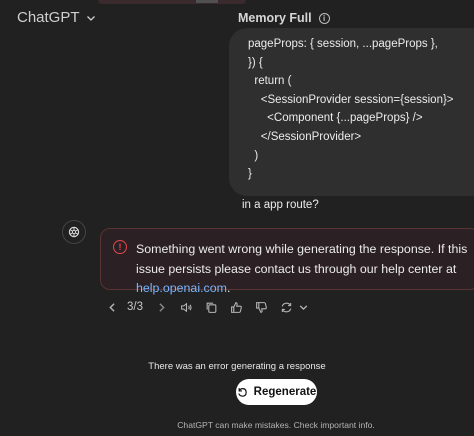 The image size is (474, 436). I want to click on model-switcher: ChatGPT, so click(56, 17).